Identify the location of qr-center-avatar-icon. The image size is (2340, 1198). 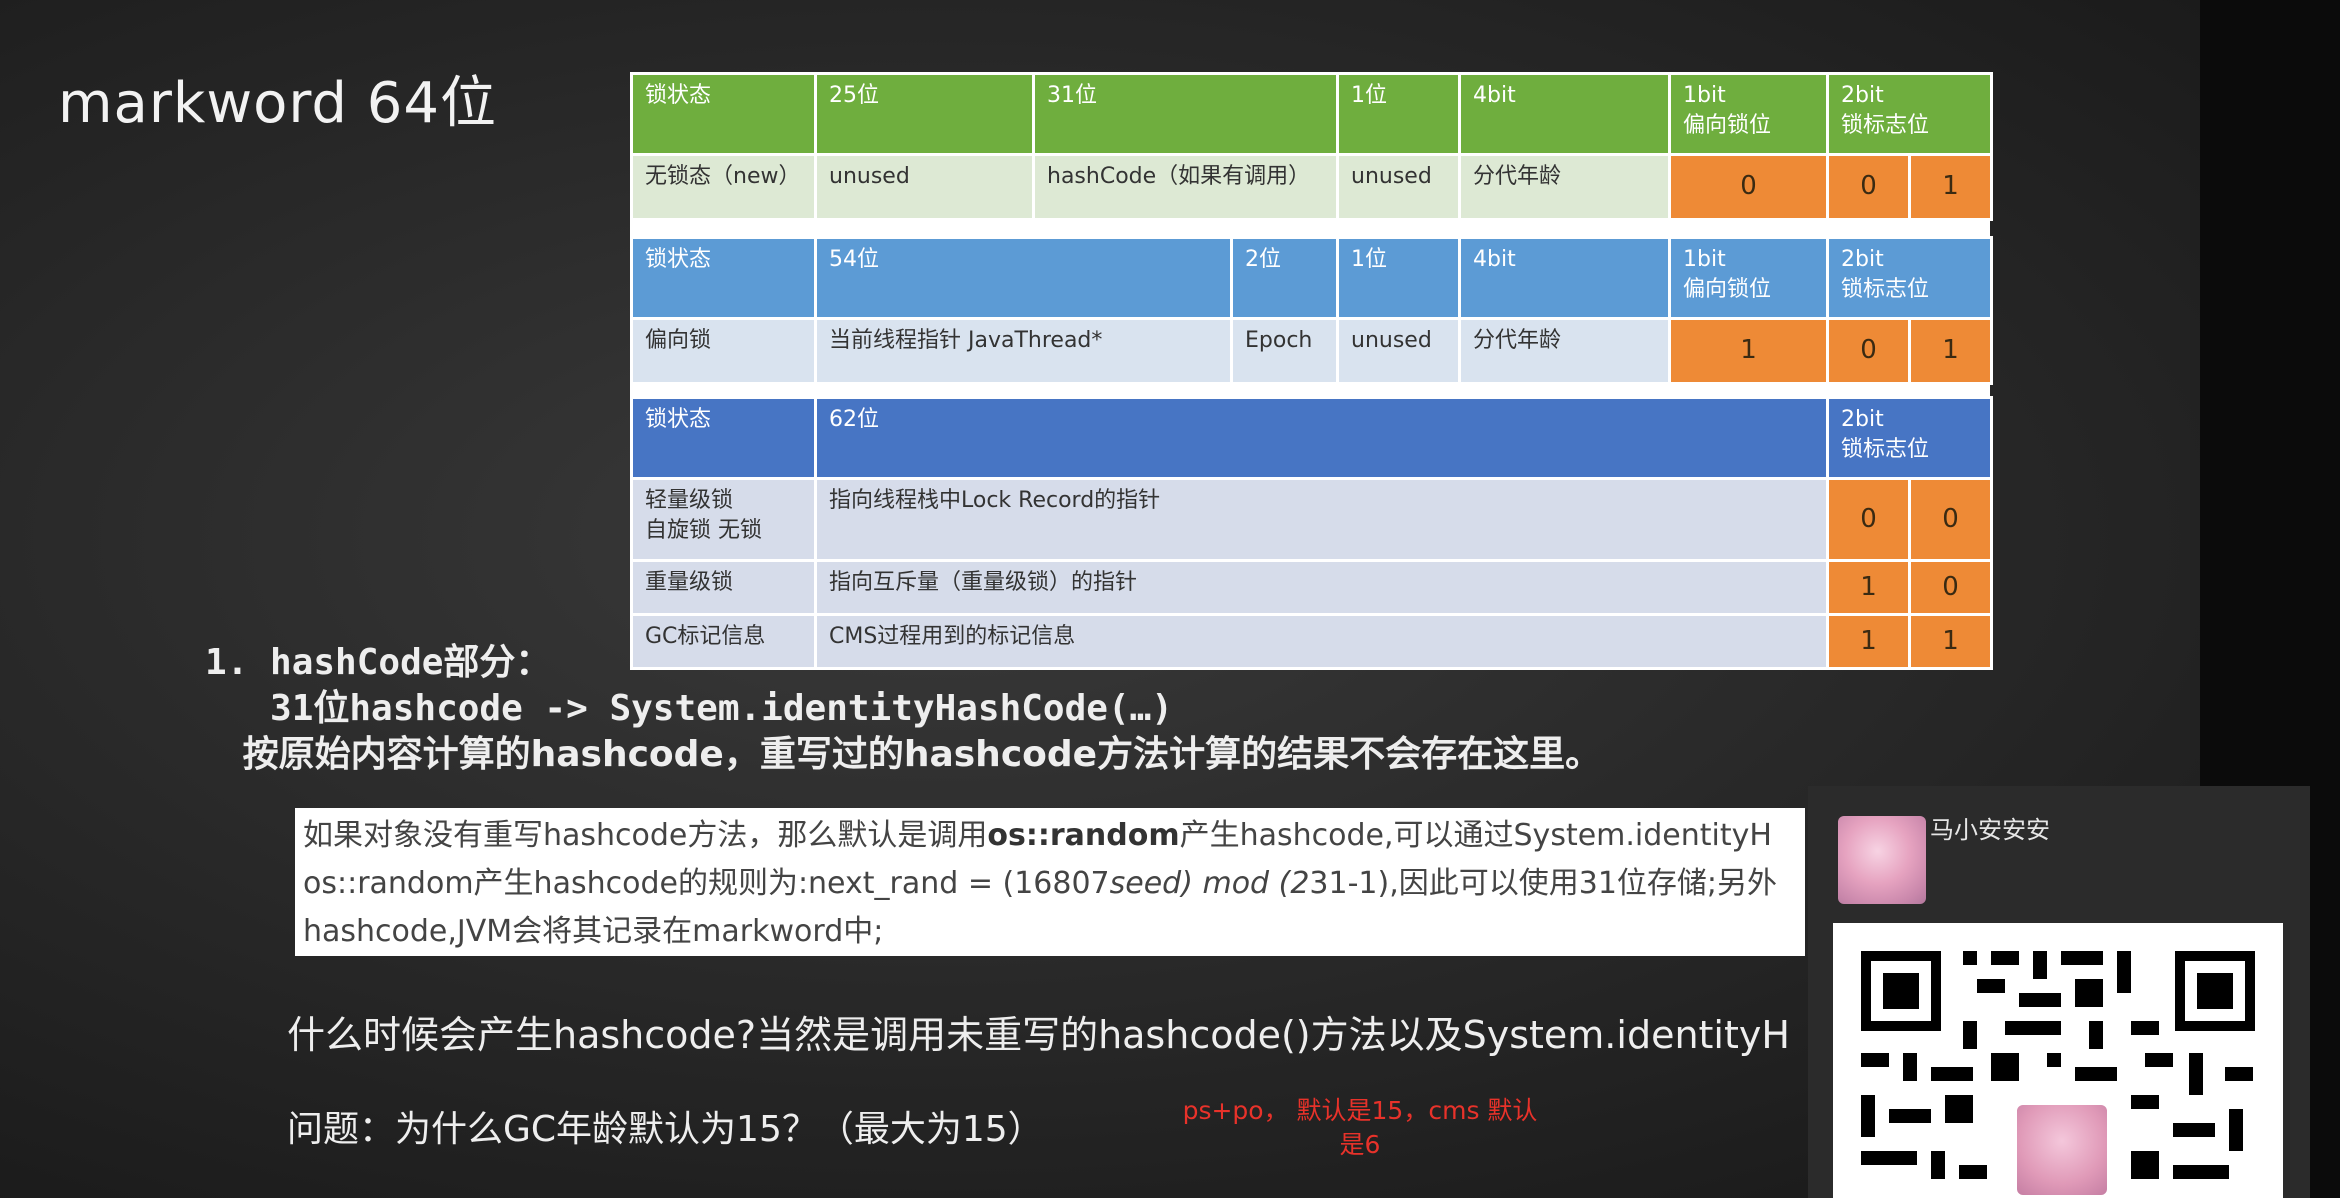
(2062, 1149).